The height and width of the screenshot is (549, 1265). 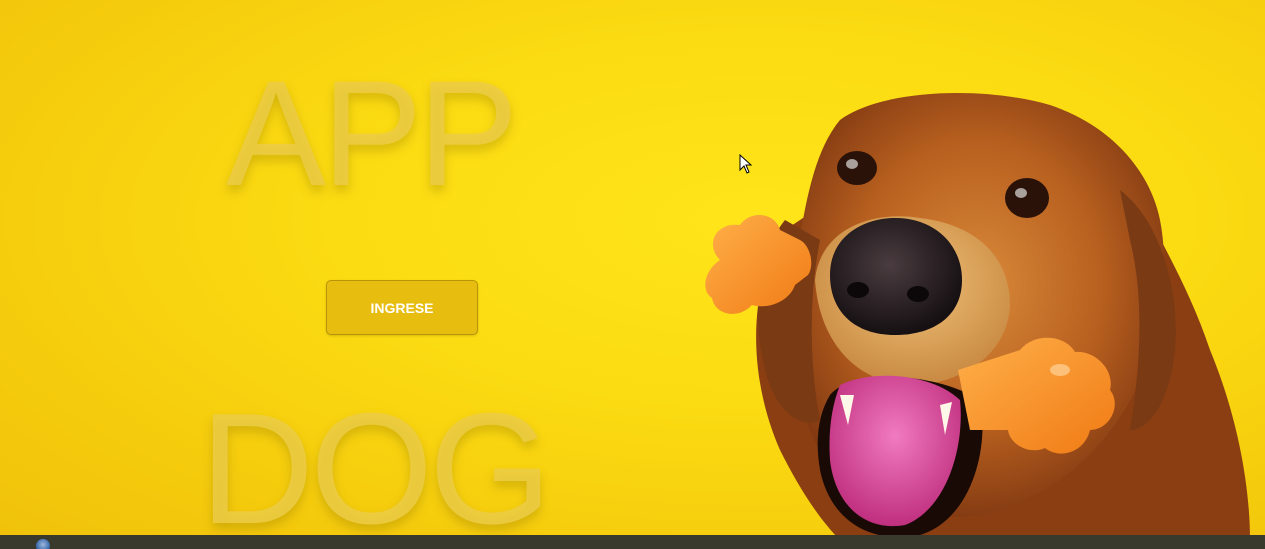 I want to click on title-dog: DOG, so click(x=376, y=465).